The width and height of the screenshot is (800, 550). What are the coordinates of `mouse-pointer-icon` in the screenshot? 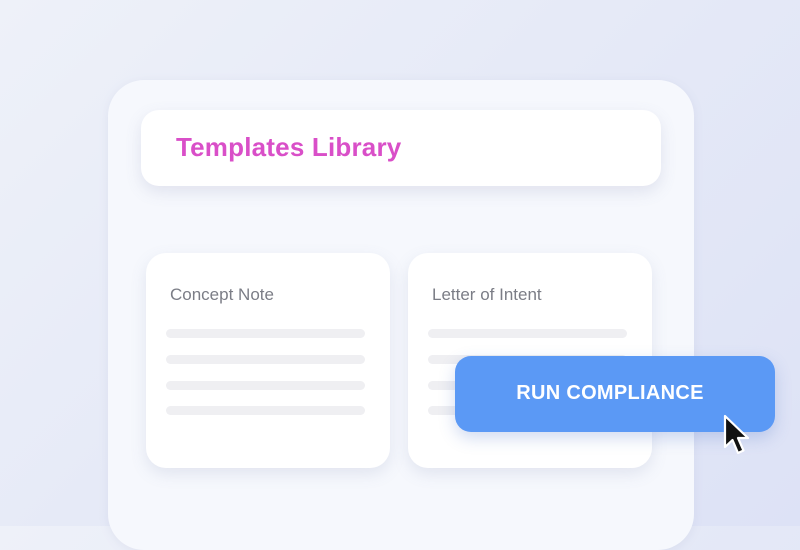 It's located at (736, 434).